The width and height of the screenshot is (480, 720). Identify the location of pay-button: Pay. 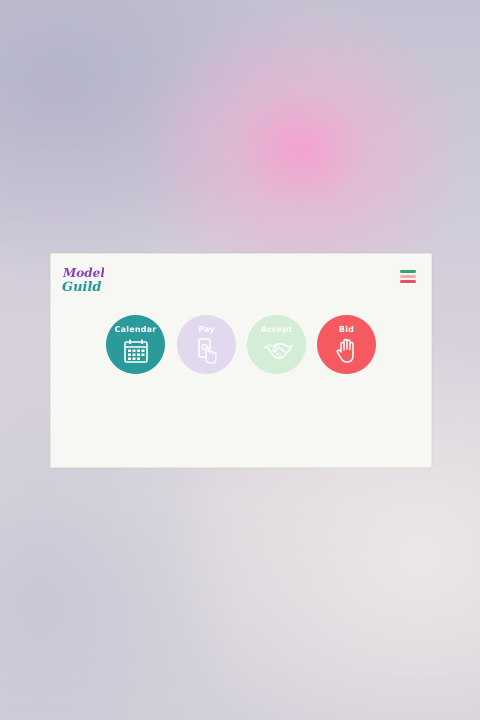
(206, 344).